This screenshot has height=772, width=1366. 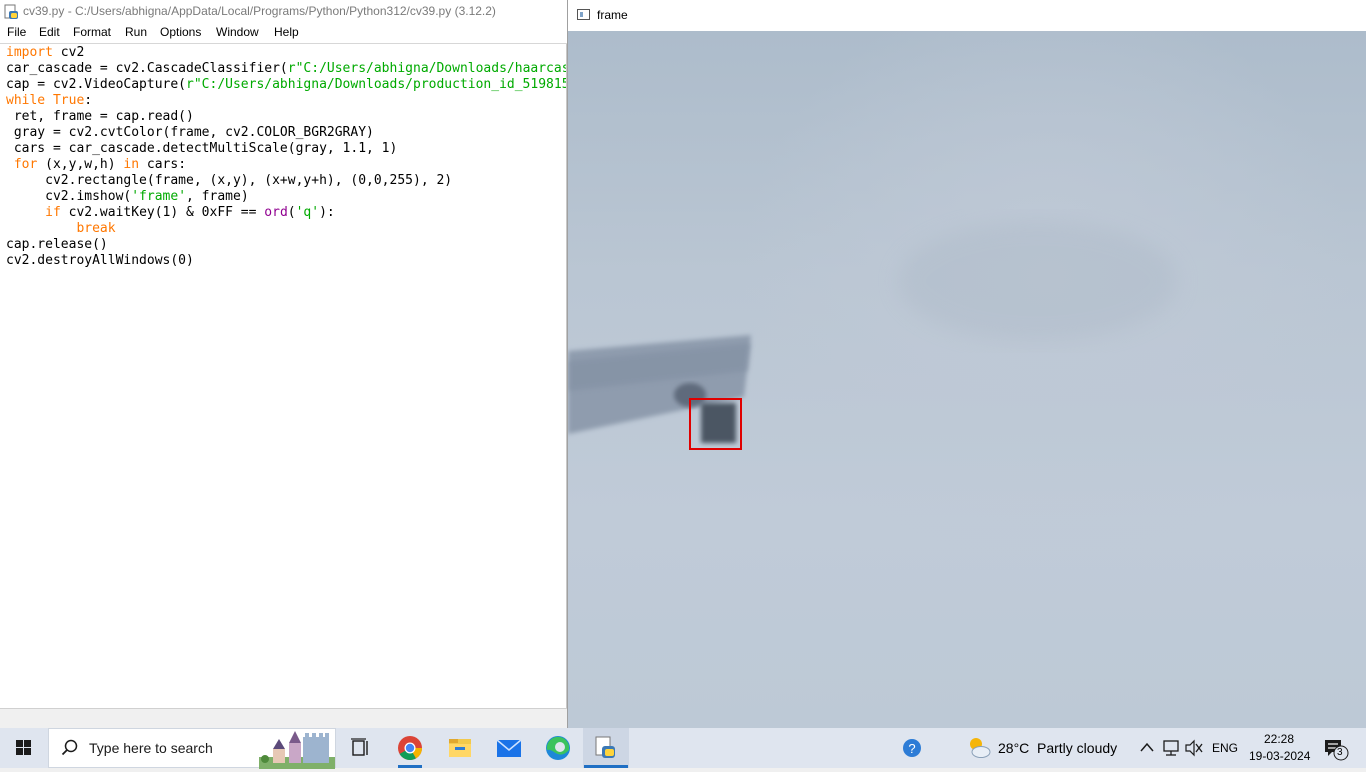 I want to click on partly-cloudy-icon, so click(x=980, y=748).